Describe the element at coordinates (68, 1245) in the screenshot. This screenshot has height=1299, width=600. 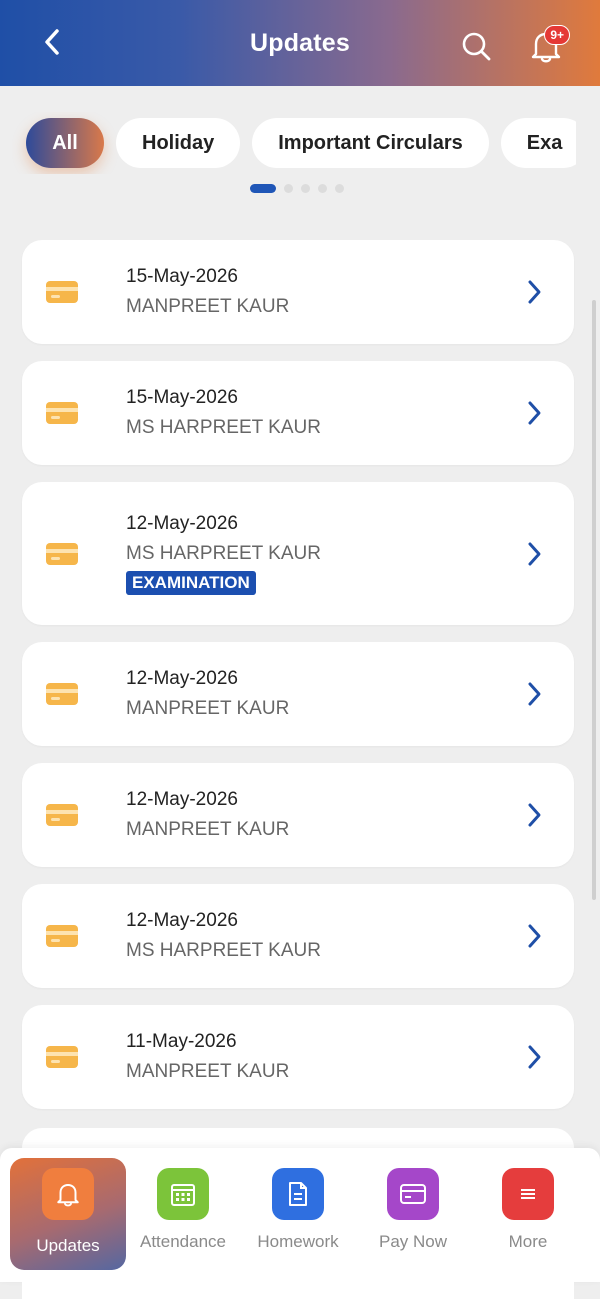
I see `nav-label: Updates` at that location.